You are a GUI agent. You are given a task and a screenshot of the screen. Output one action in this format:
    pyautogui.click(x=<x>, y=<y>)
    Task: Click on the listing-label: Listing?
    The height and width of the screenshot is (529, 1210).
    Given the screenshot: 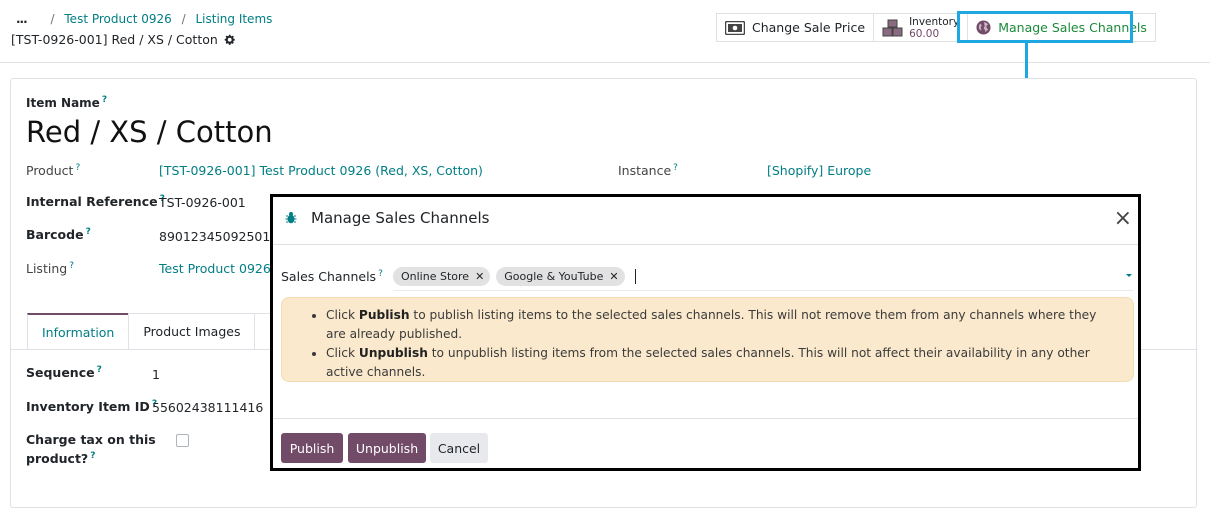 What is the action you would take?
    pyautogui.click(x=50, y=269)
    